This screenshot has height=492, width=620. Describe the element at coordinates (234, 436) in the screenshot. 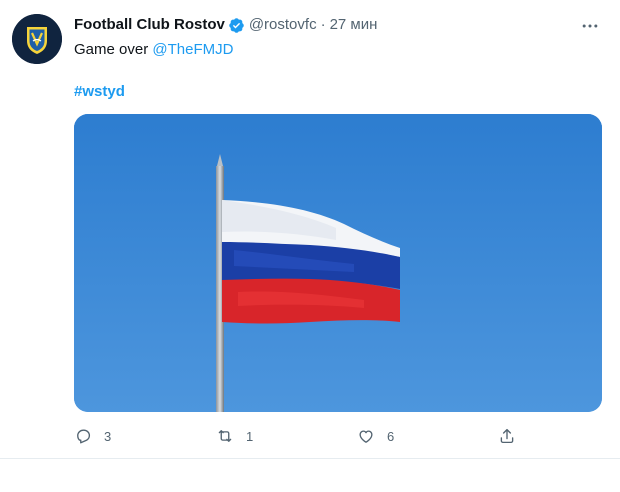

I see `retweet-button: 1` at that location.